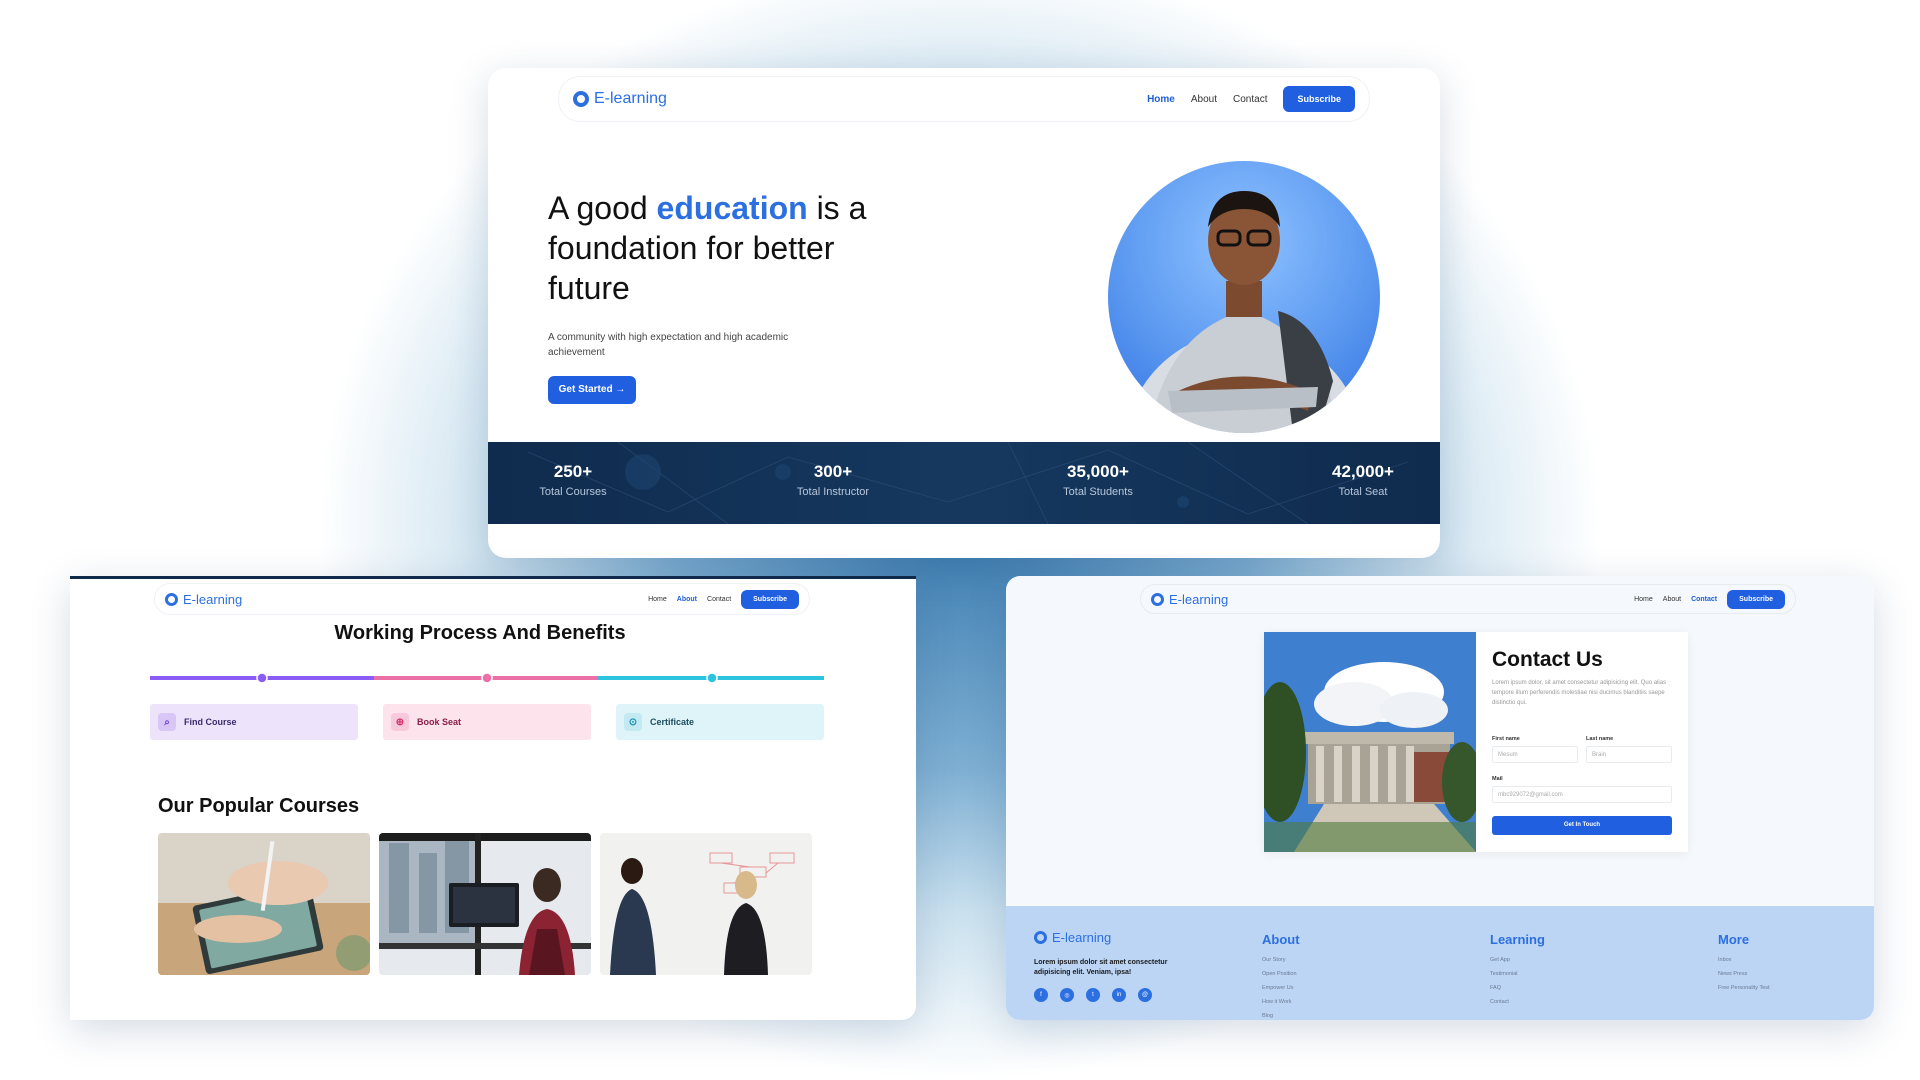 This screenshot has height=1080, width=1920. I want to click on footer-link: Open Position, so click(1281, 974).